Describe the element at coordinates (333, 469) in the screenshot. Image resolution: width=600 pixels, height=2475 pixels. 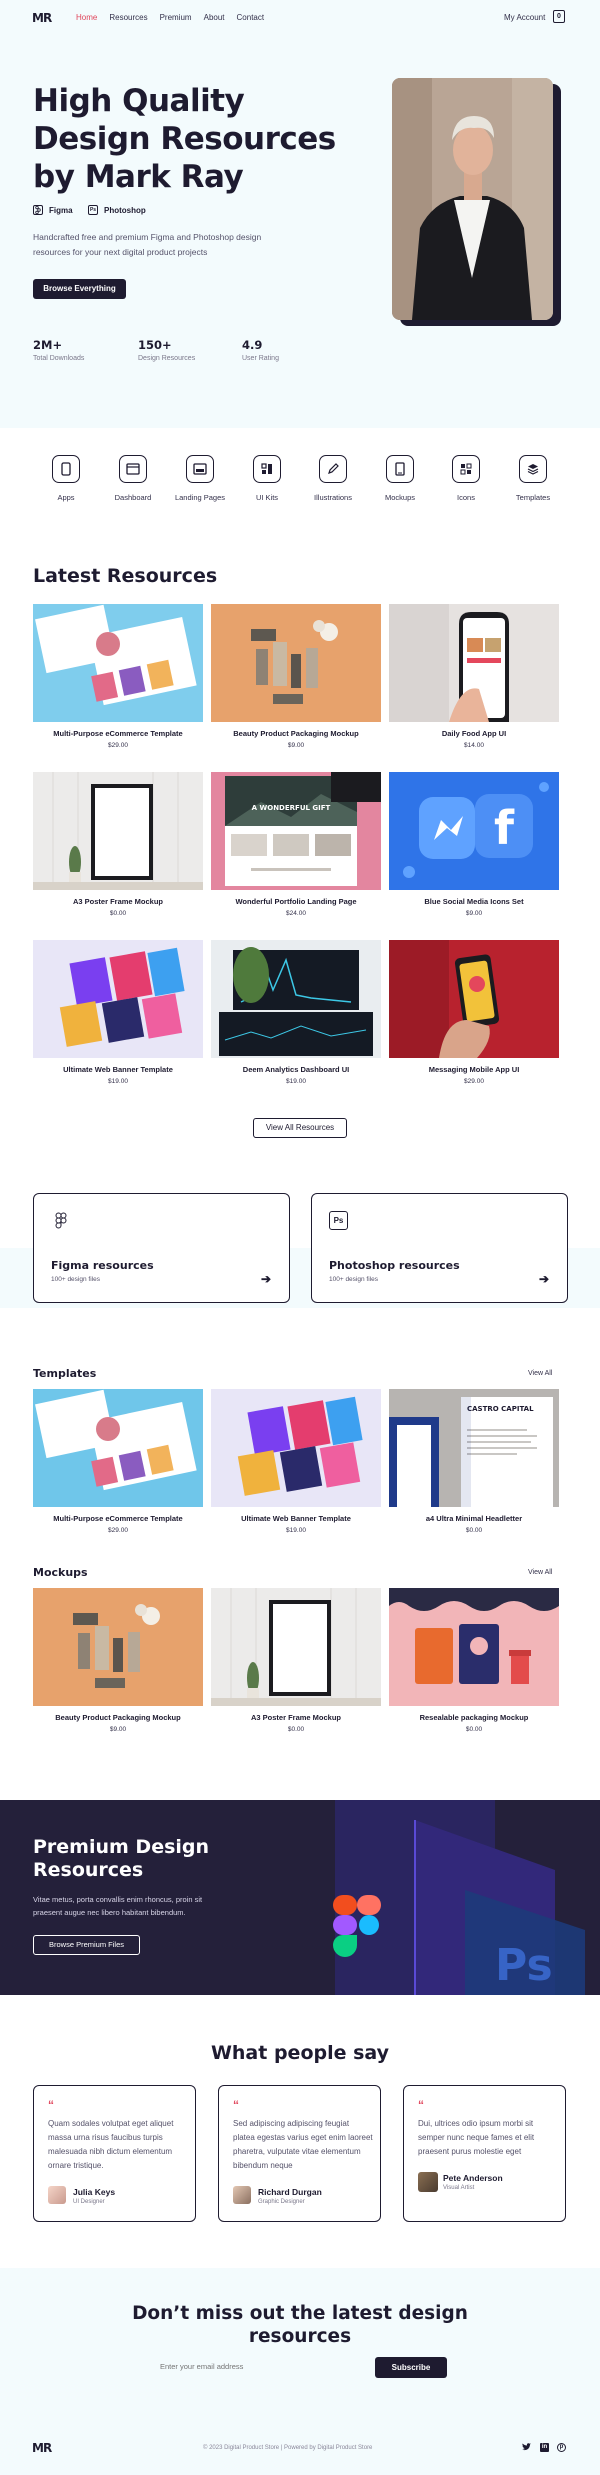
I see `illustrations-icon` at that location.